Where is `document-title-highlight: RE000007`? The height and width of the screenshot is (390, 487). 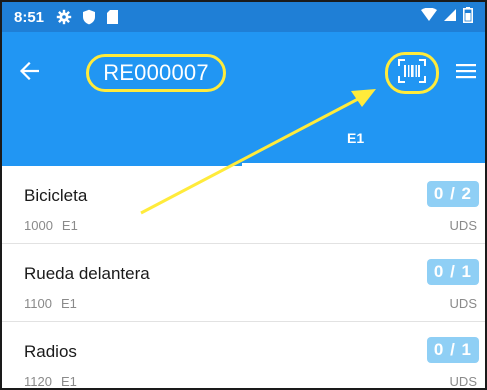
document-title-highlight: RE000007 is located at coordinates (156, 73).